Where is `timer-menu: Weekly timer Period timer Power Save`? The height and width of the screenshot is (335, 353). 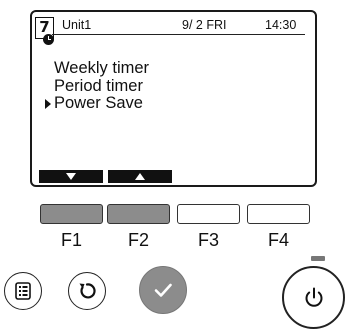
timer-menu: Weekly timer Period timer Power Save is located at coordinates (97, 86).